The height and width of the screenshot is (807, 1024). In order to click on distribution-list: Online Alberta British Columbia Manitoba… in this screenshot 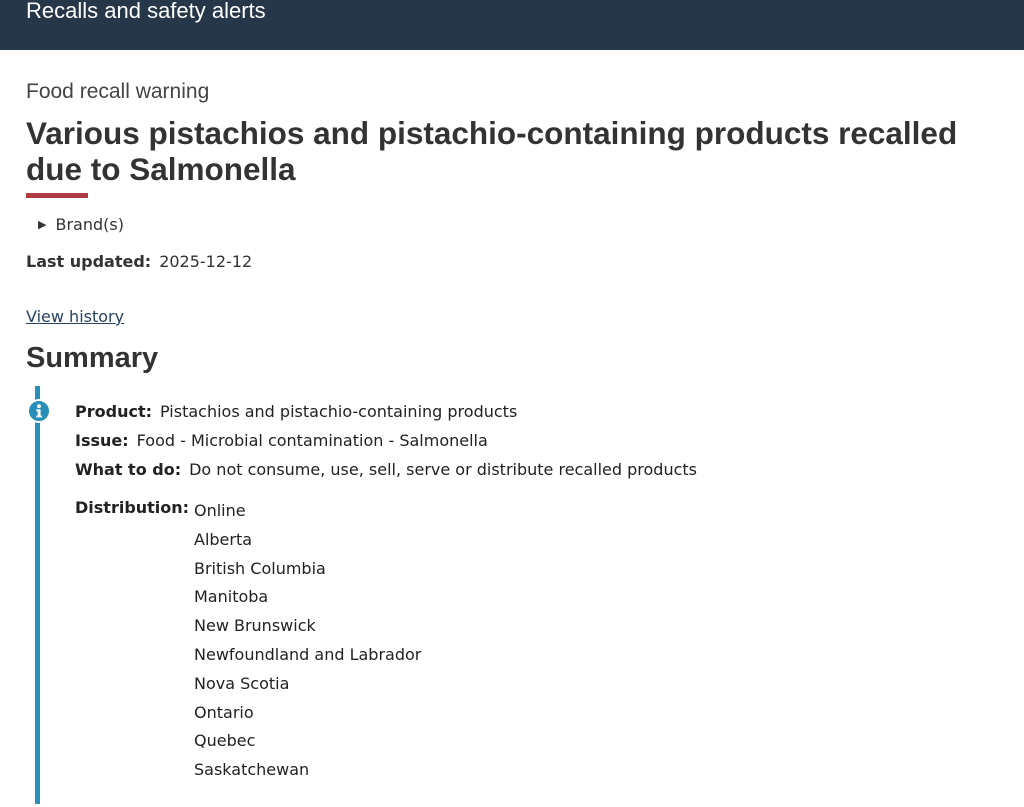, I will do `click(307, 641)`.